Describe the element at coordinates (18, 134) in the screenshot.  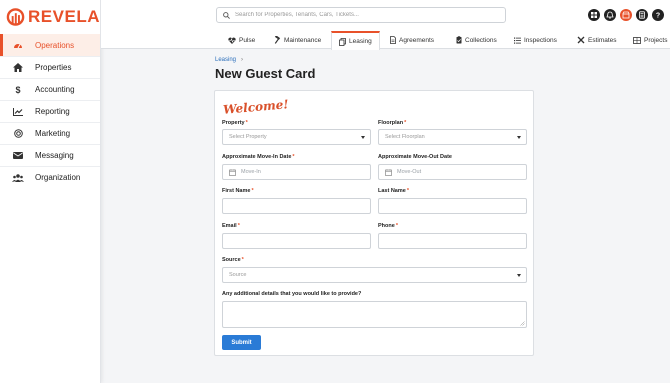
I see `target-icon` at that location.